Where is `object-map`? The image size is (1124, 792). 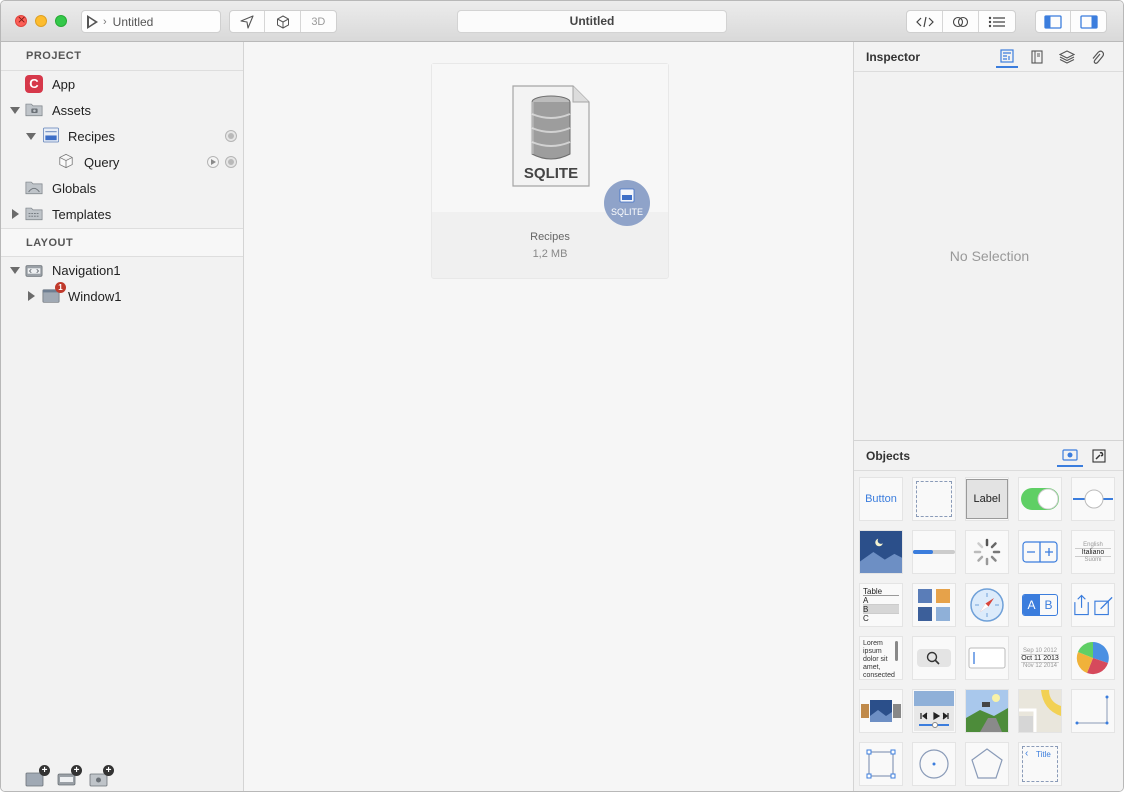 object-map is located at coordinates (1040, 711).